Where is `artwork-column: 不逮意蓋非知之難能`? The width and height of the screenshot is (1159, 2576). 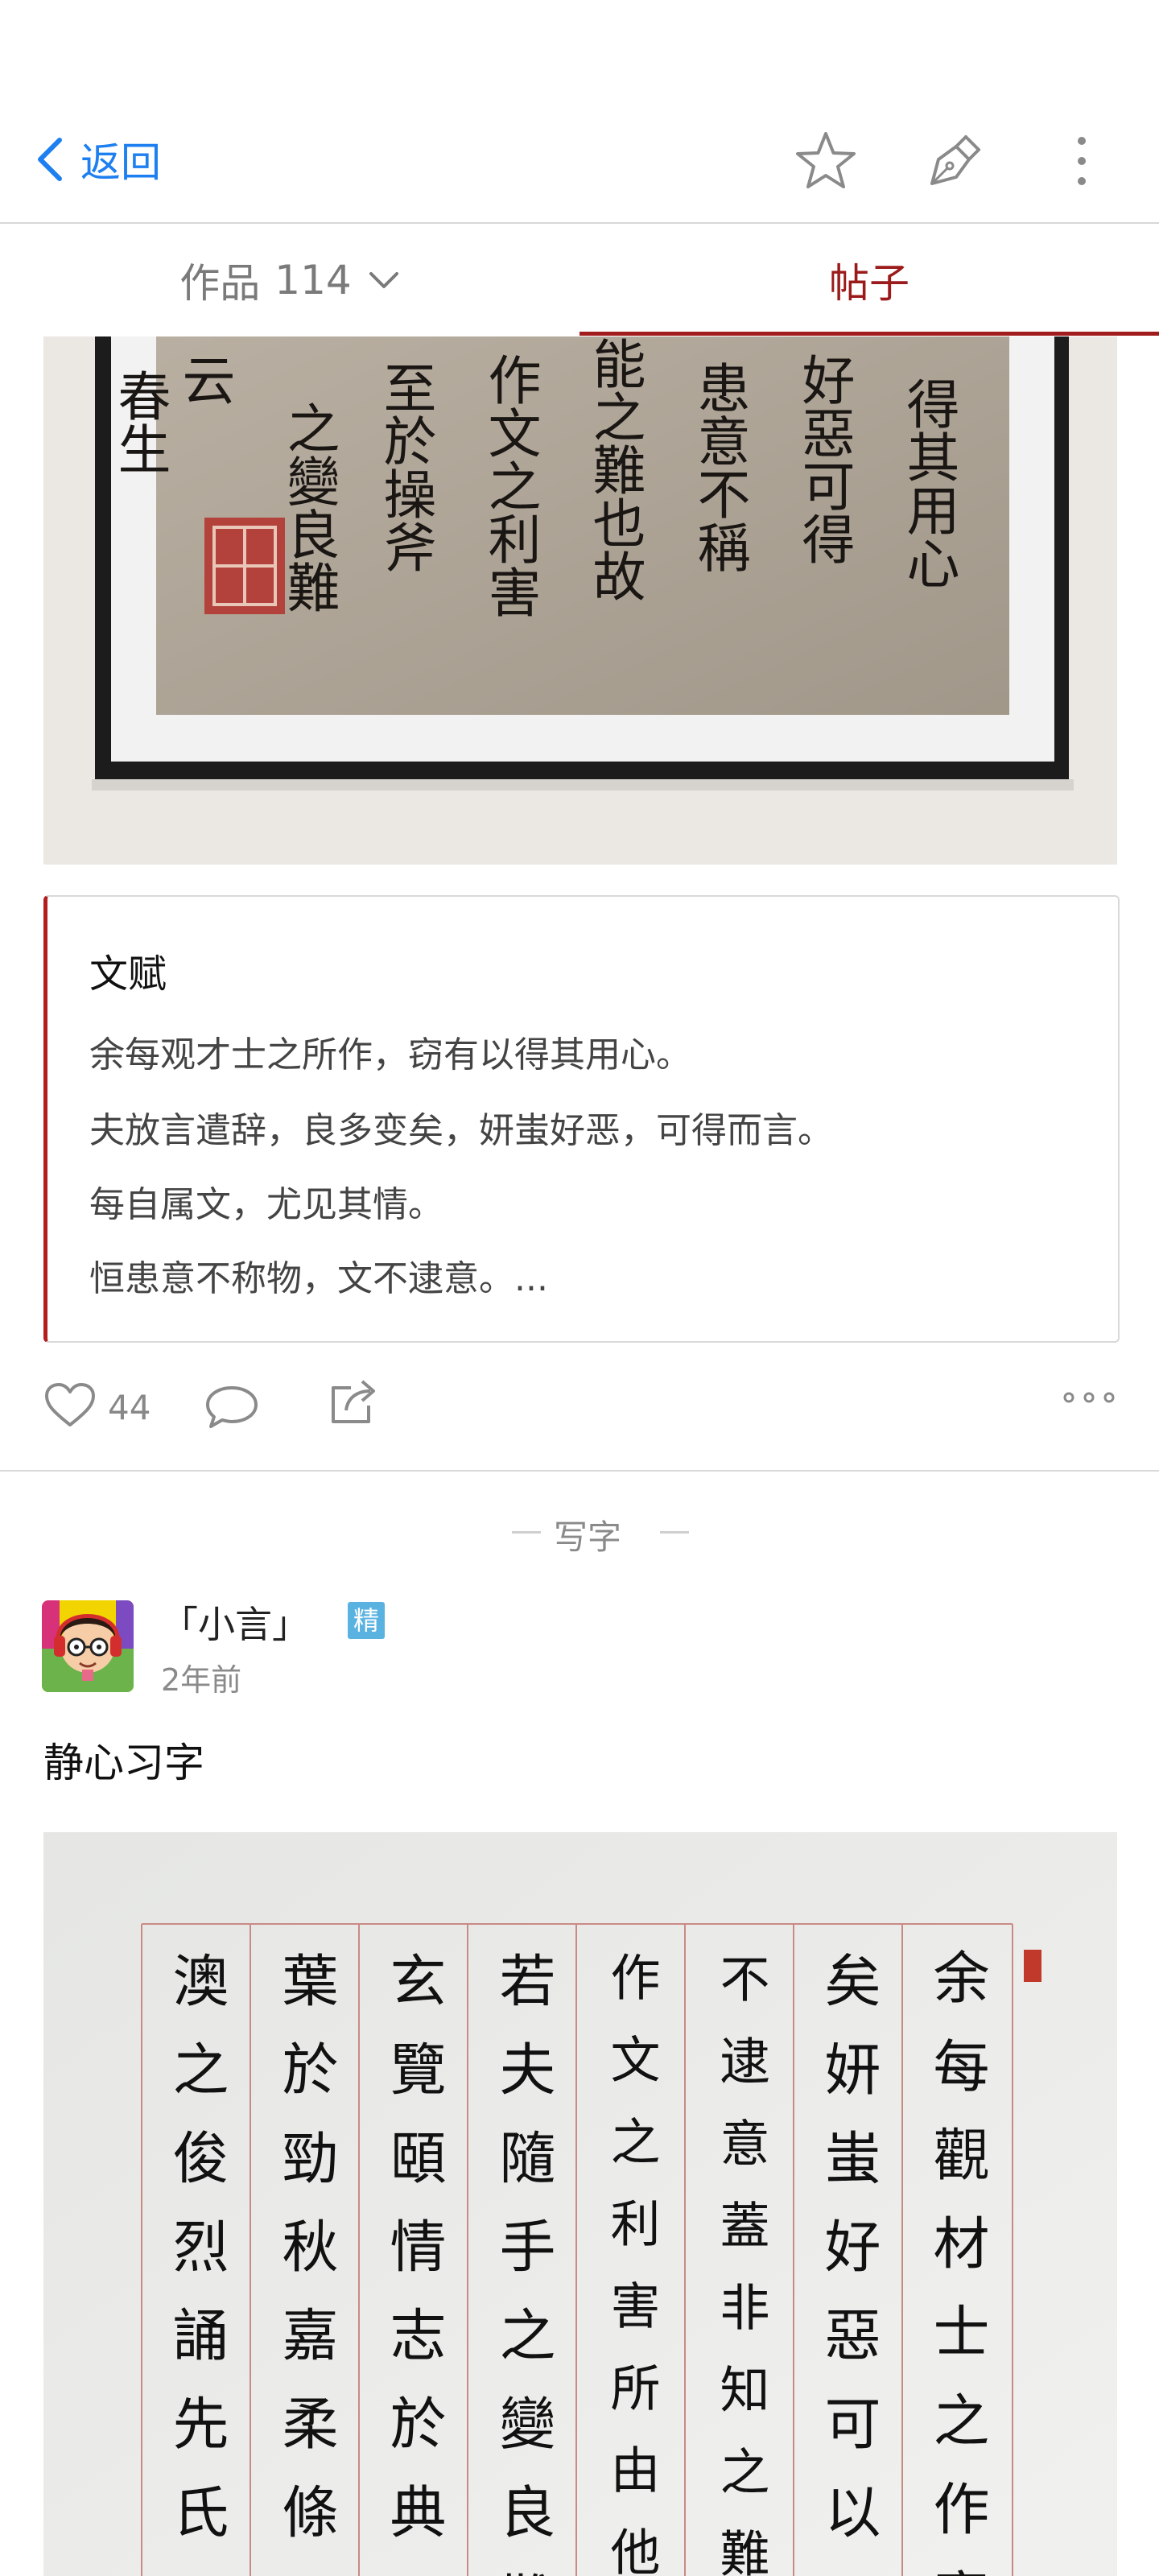 artwork-column: 不逮意蓋非知之難能 is located at coordinates (740, 2264).